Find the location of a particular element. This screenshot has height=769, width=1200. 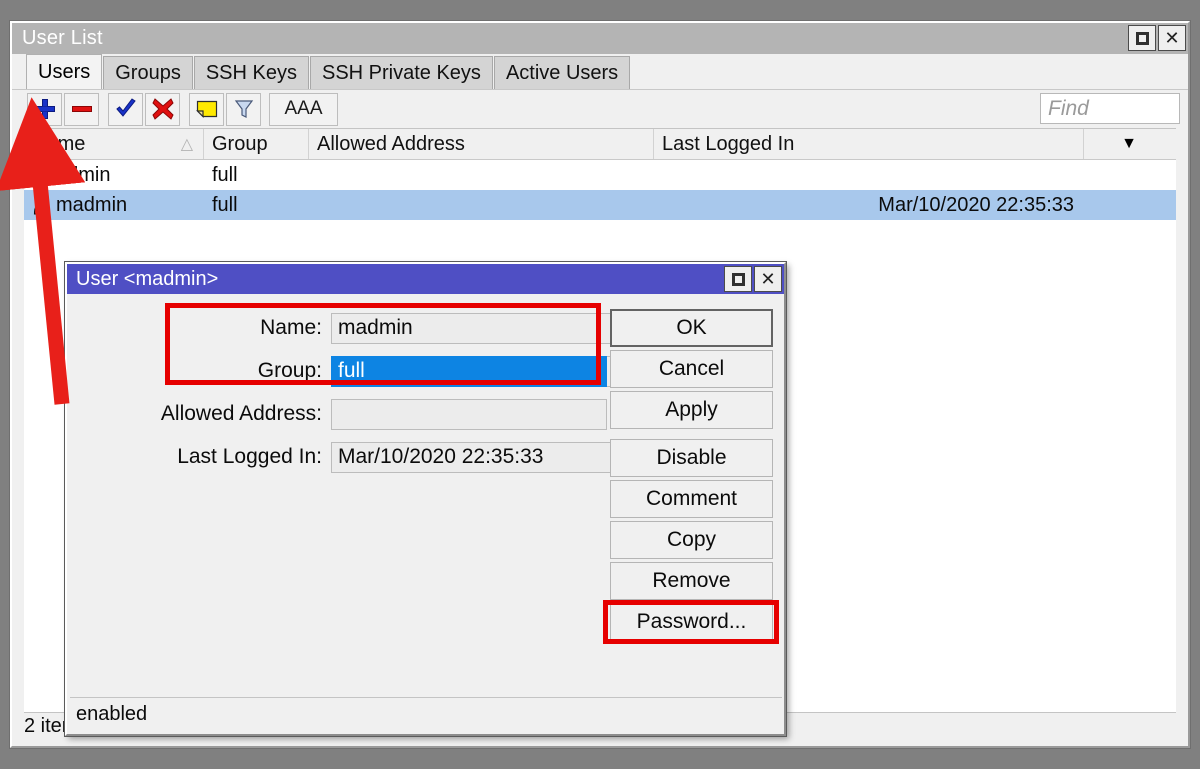

aaa-button: AAA is located at coordinates (303, 109).